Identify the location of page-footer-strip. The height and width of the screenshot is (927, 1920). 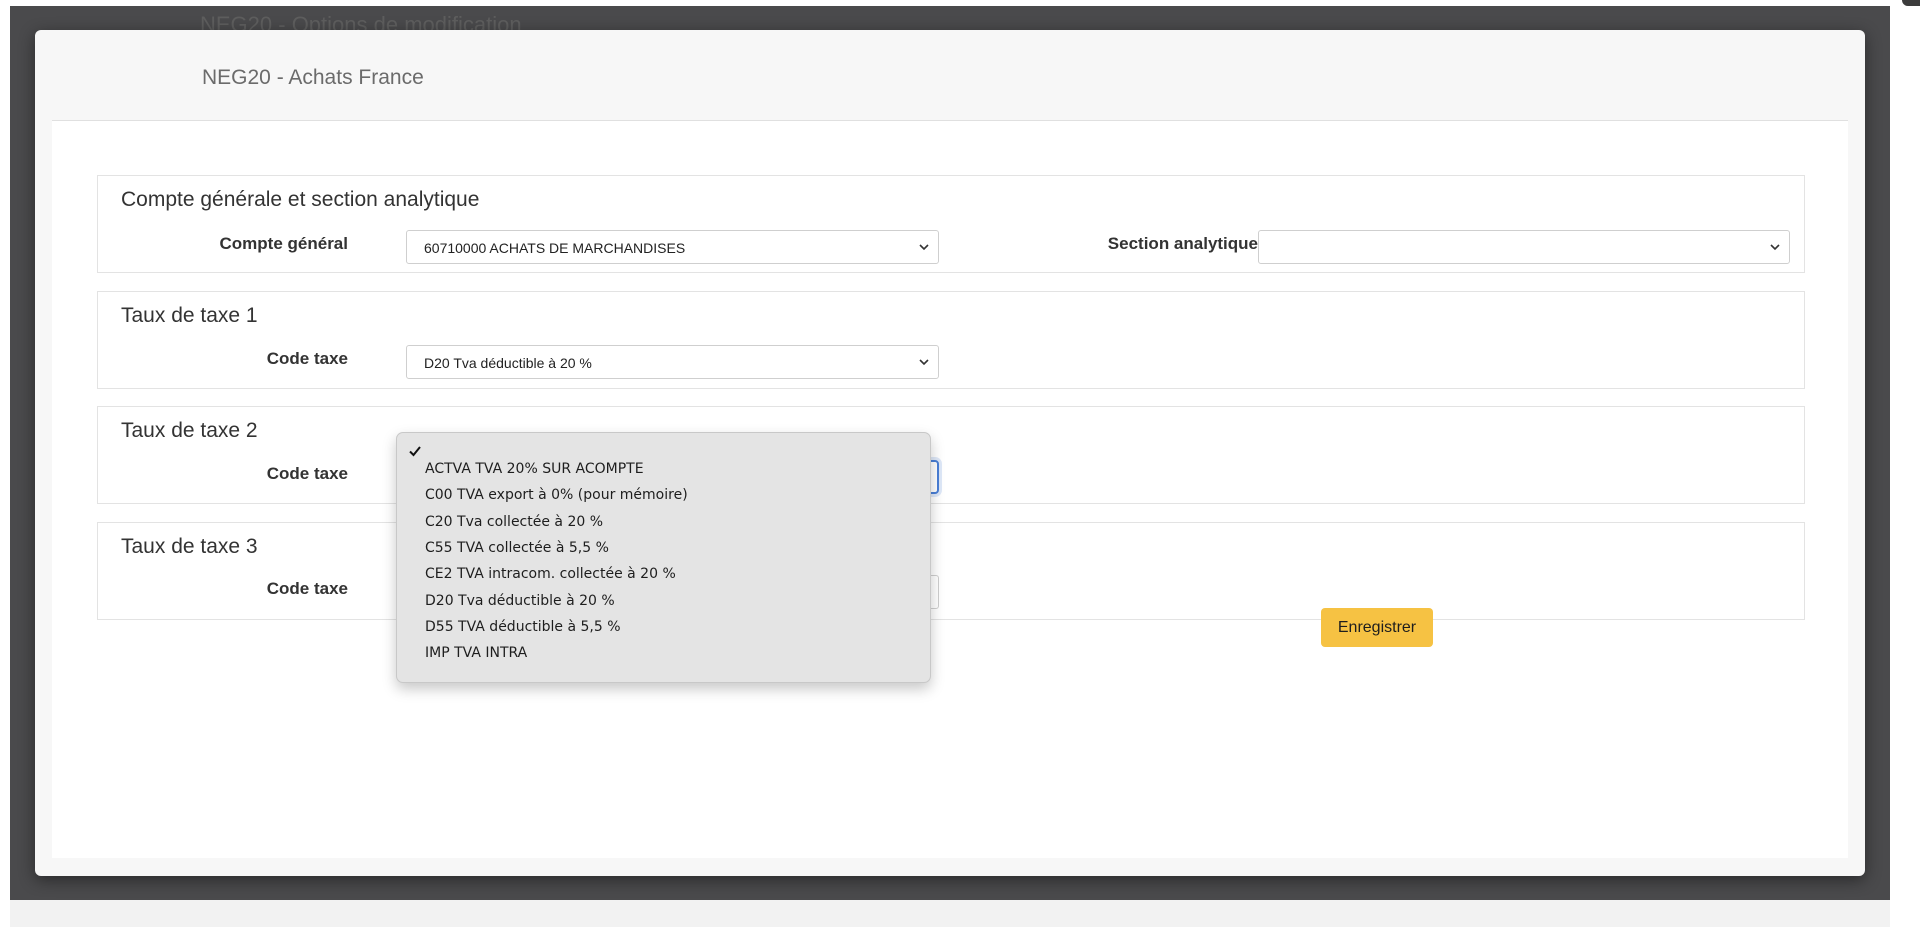
(950, 913).